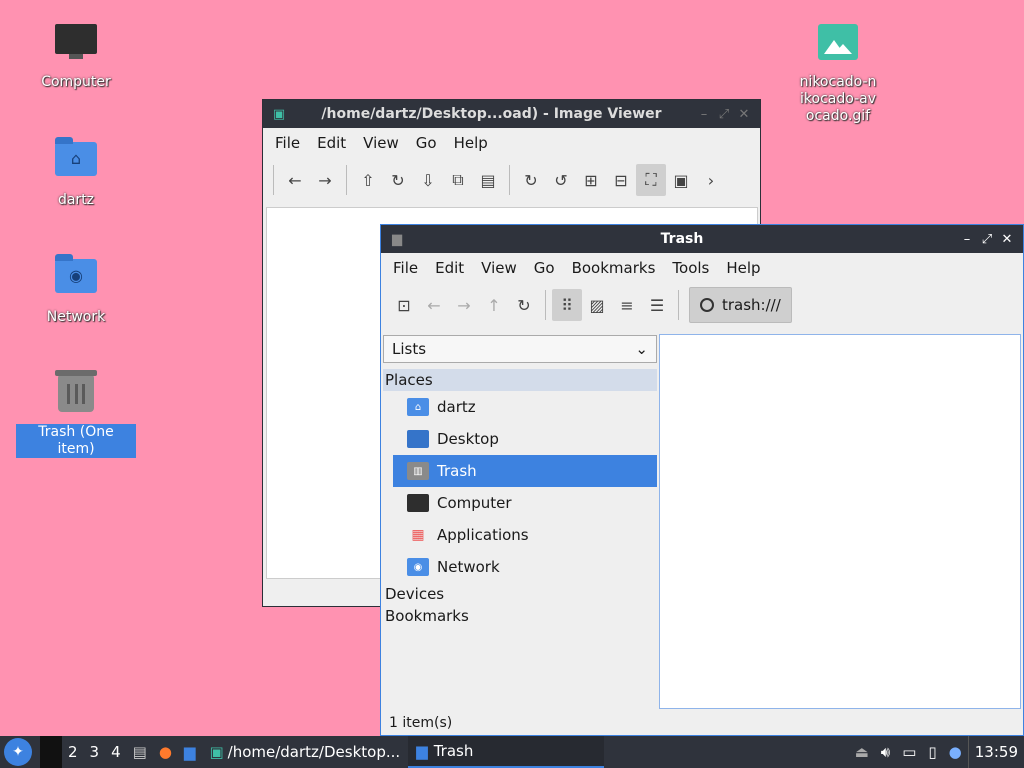 Image resolution: width=1024 pixels, height=768 pixels. Describe the element at coordinates (453, 751) in the screenshot. I see `task-label: Trash` at that location.